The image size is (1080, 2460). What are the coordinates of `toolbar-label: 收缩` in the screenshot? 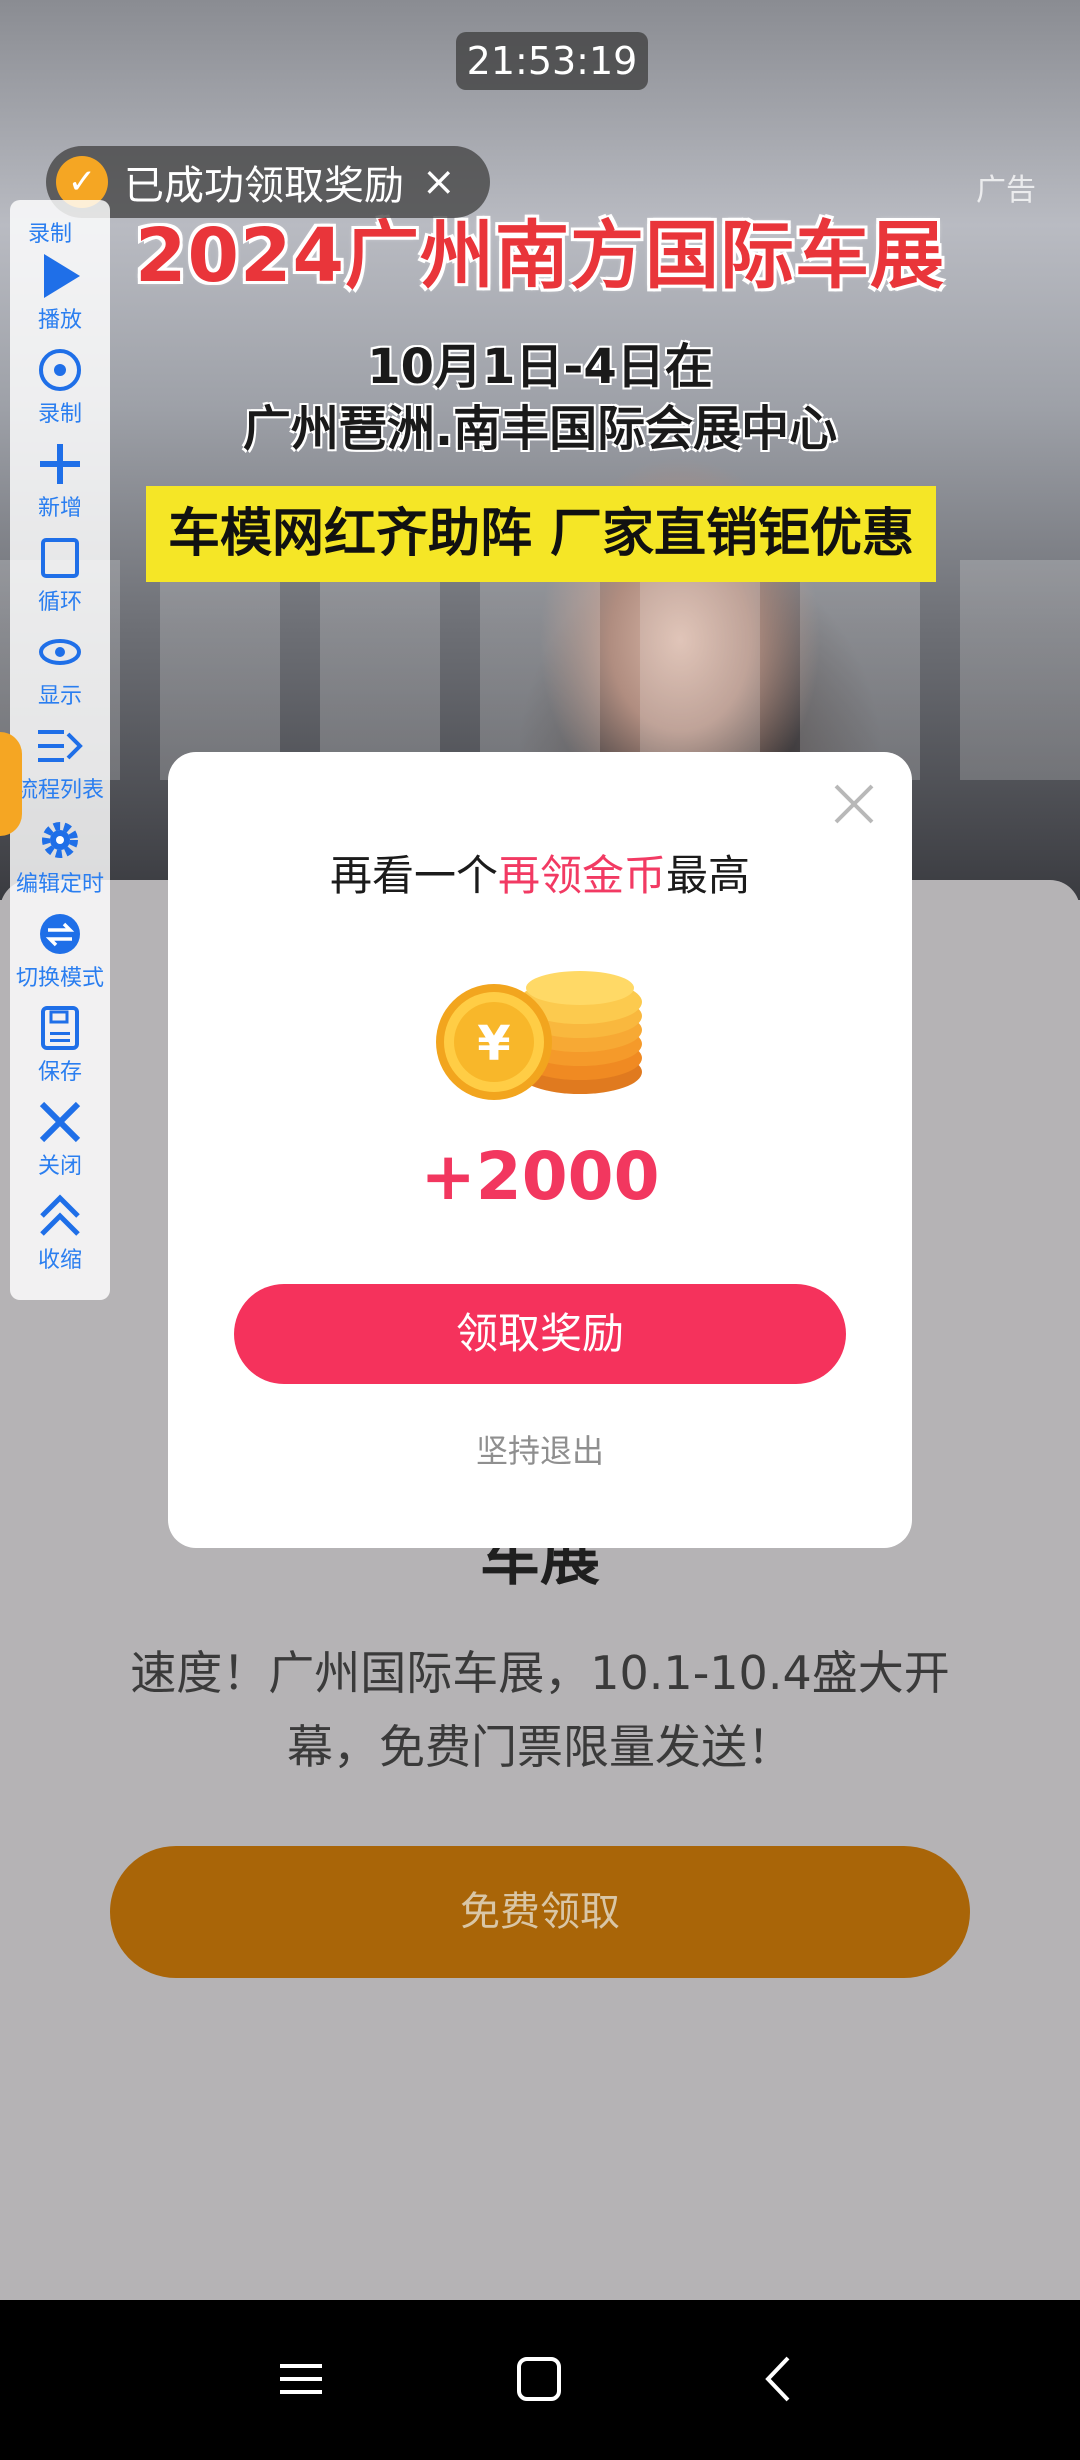 It's located at (59, 1260).